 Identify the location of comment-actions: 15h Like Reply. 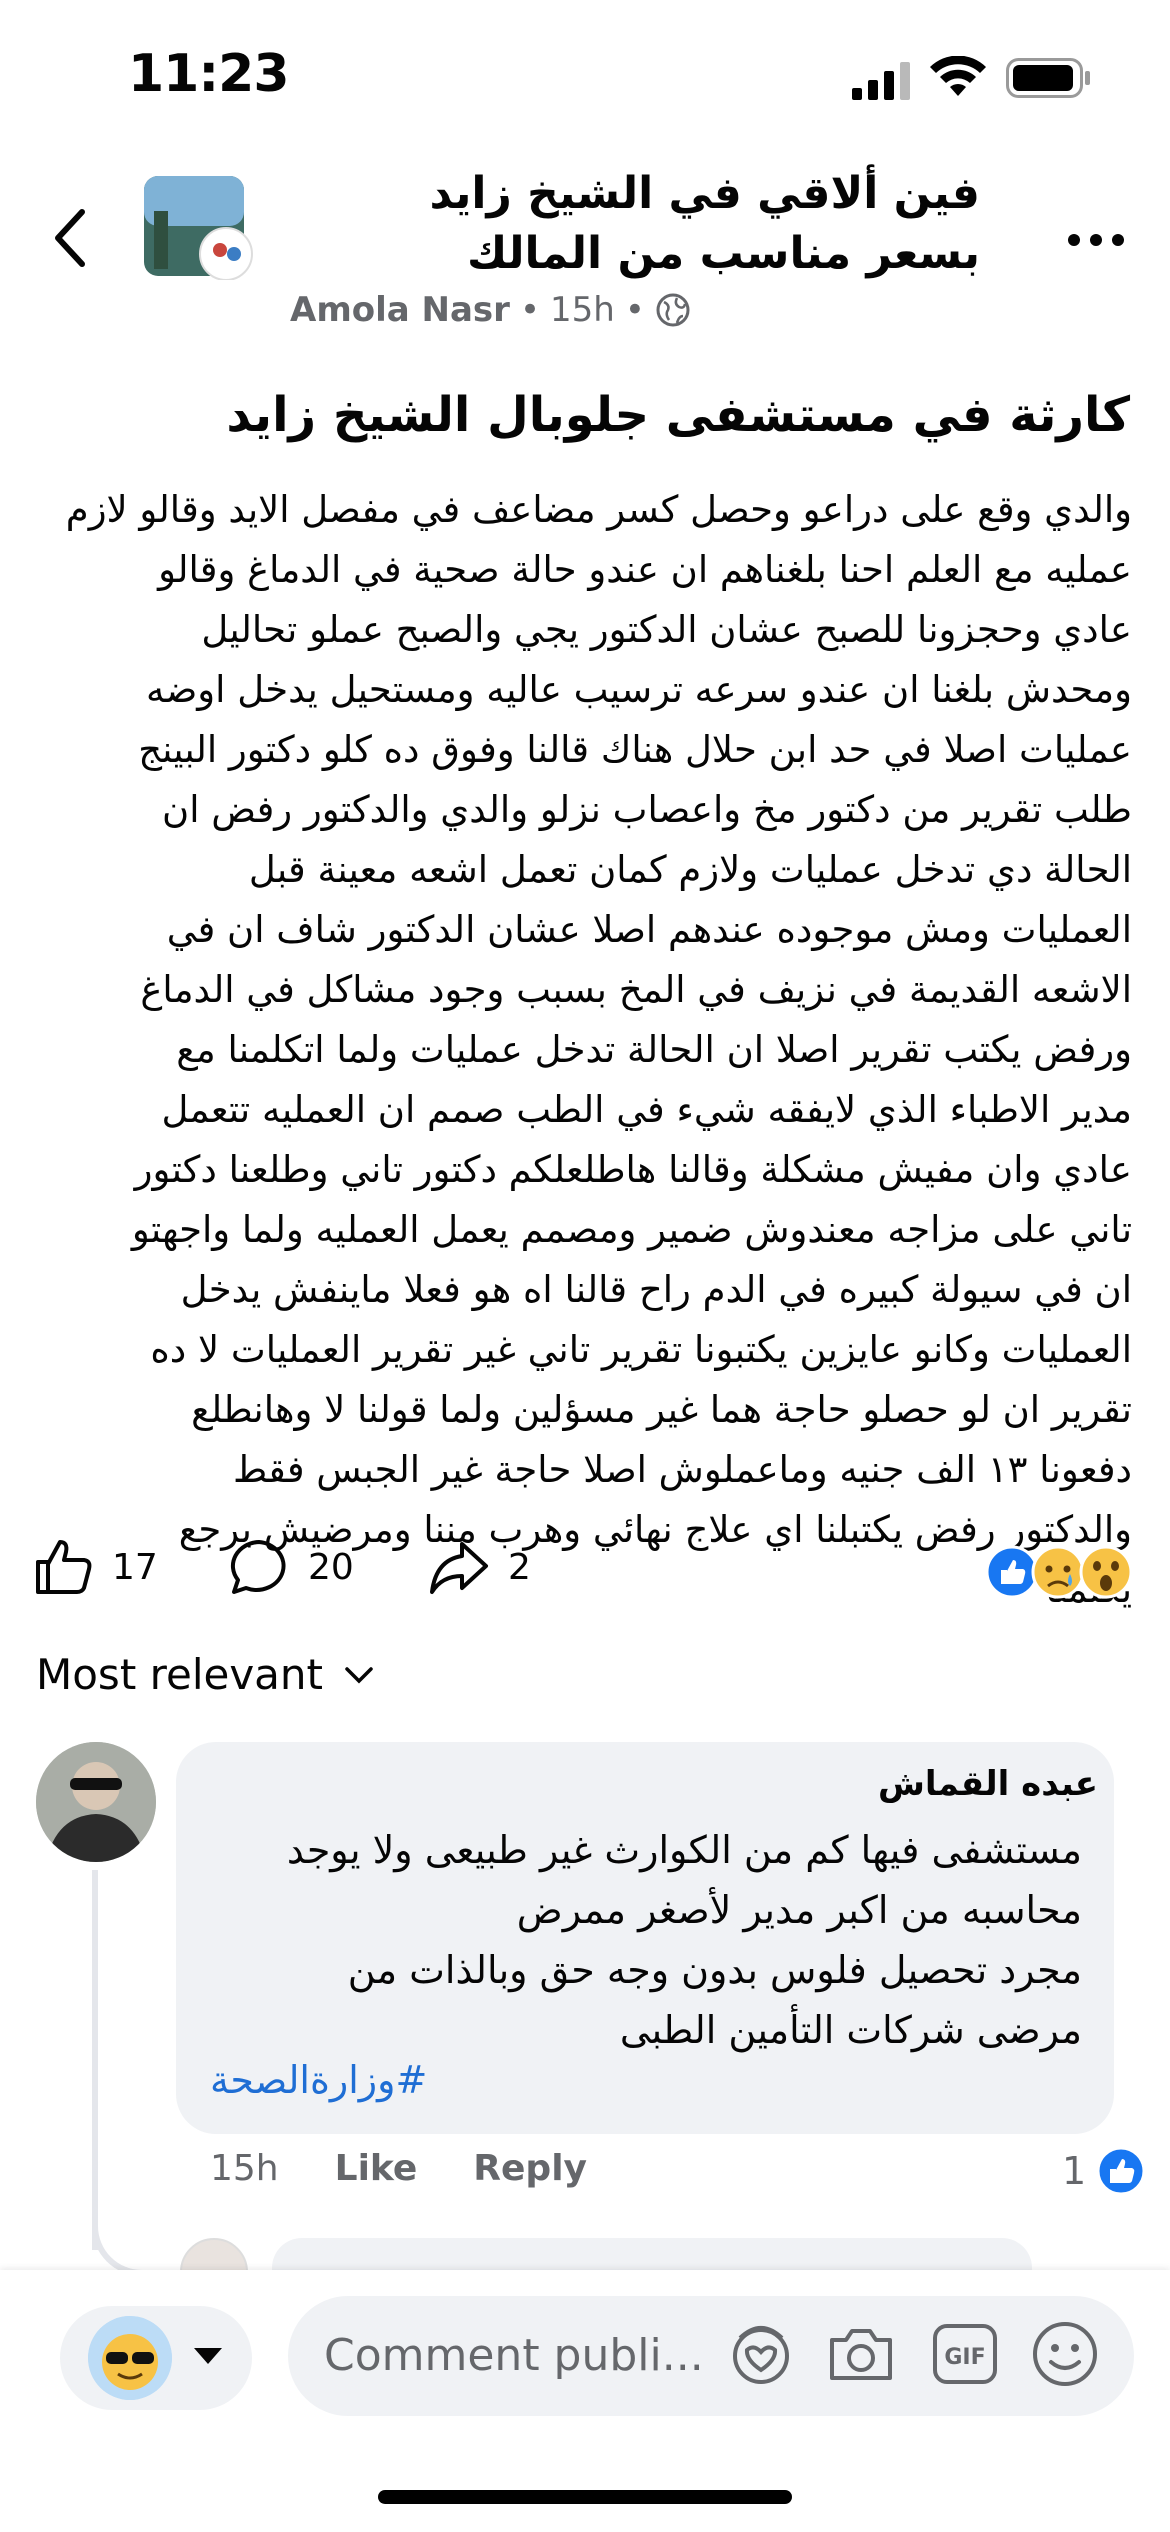
(398, 2168).